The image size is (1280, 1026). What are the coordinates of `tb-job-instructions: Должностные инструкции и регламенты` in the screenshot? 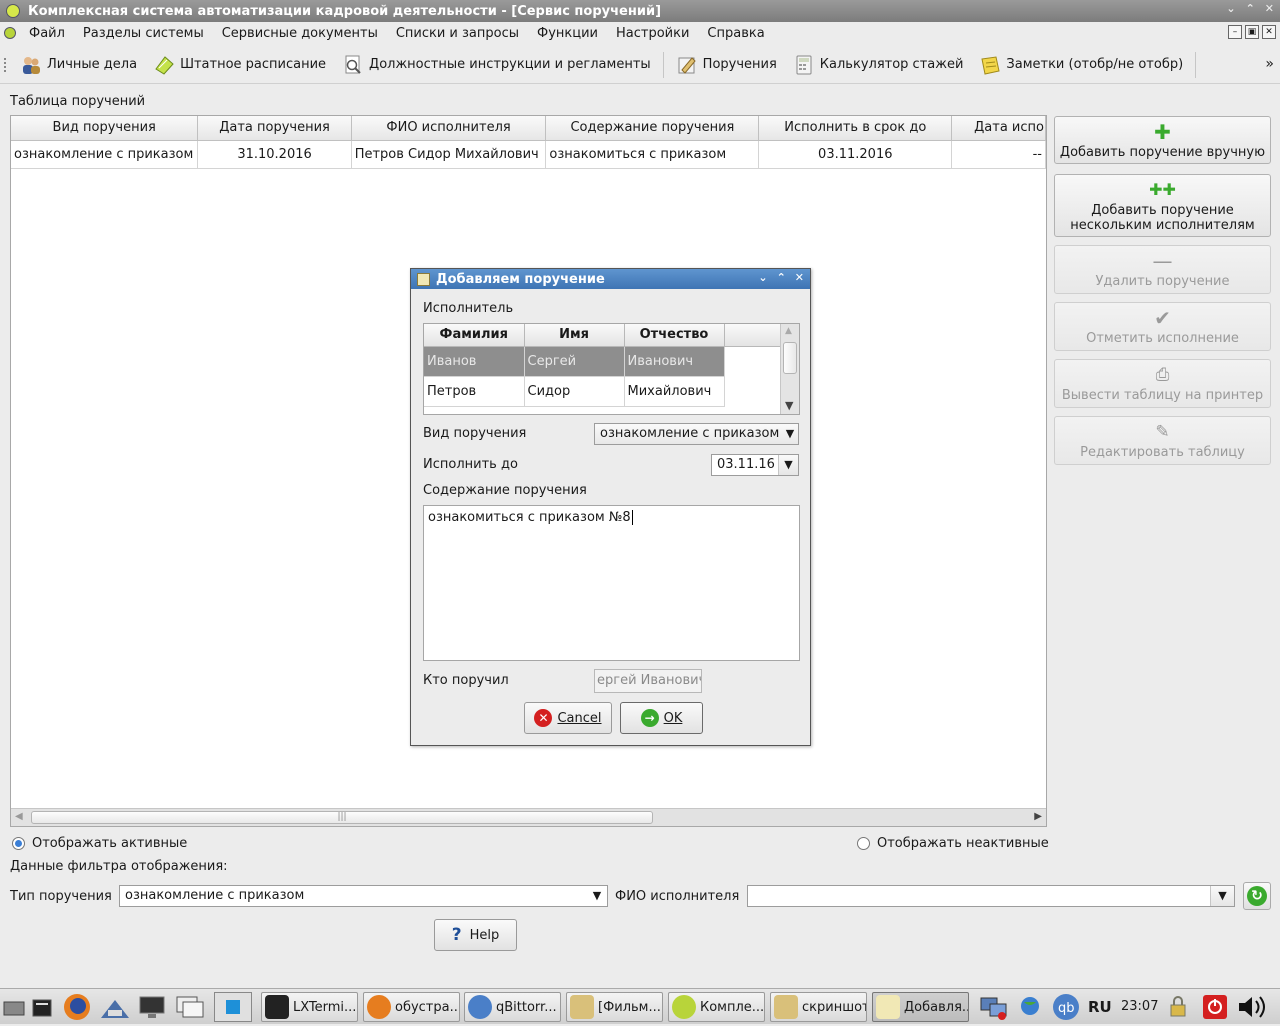 It's located at (496, 65).